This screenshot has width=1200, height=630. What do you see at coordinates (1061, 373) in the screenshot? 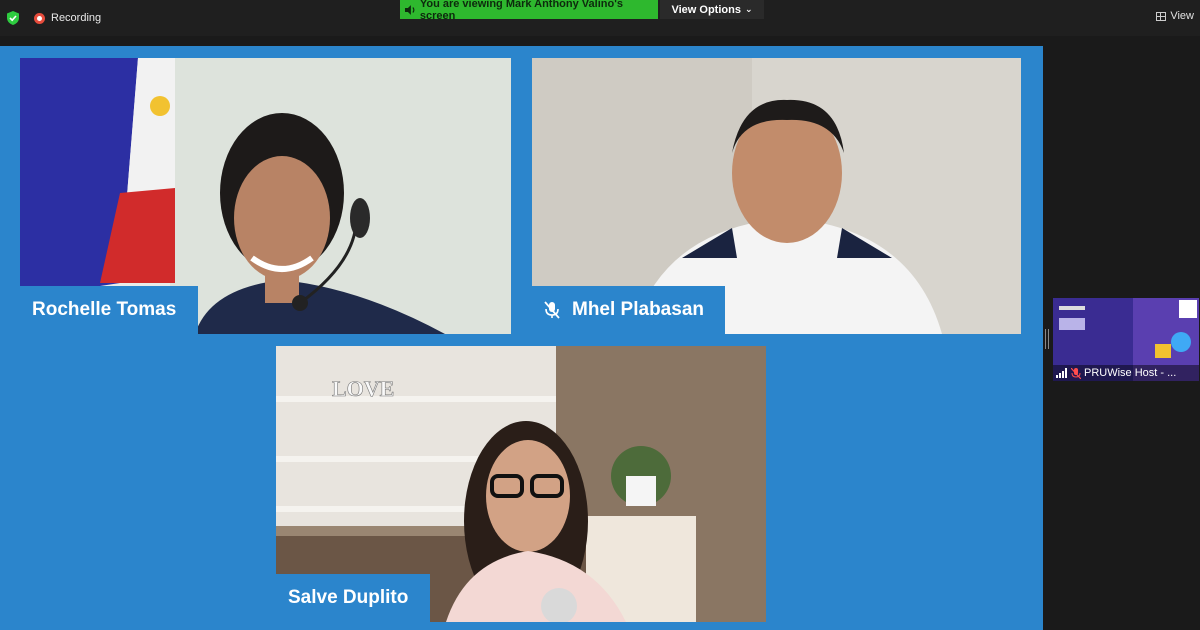
I see `signal-strength-icon` at bounding box center [1061, 373].